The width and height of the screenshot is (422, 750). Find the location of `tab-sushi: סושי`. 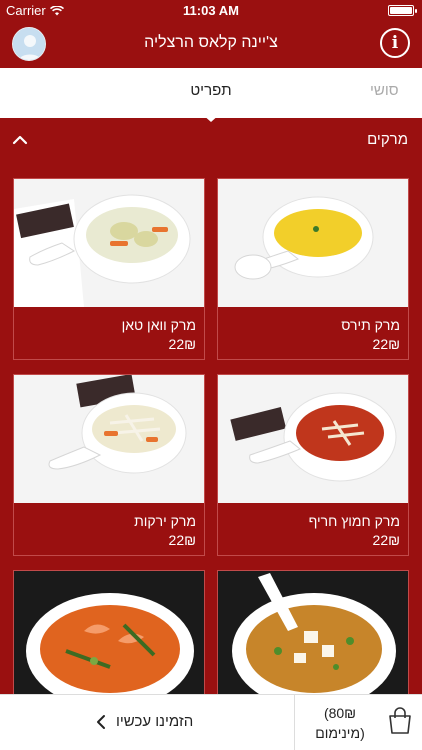

tab-sushi: סושי is located at coordinates (396, 90).